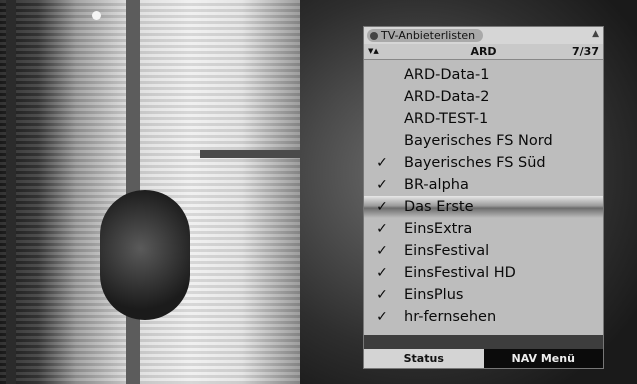  What do you see at coordinates (475, 163) in the screenshot?
I see `channel-label: Bayerisches FS Süd` at bounding box center [475, 163].